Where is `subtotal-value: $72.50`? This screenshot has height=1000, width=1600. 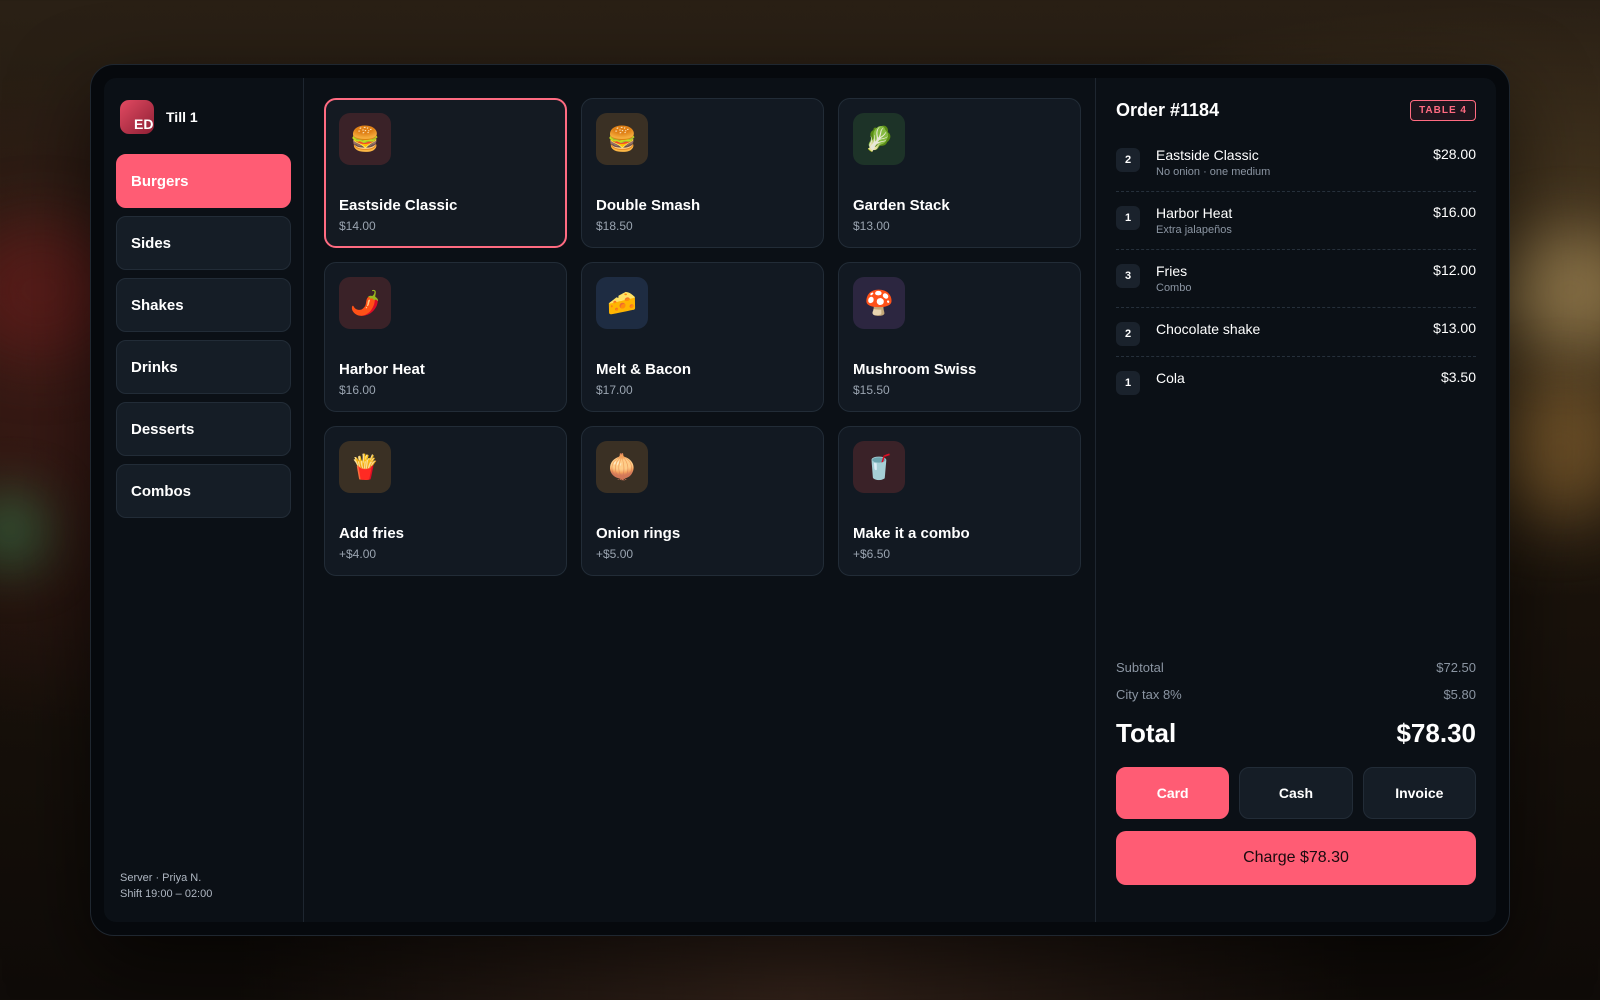
subtotal-value: $72.50 is located at coordinates (1456, 667).